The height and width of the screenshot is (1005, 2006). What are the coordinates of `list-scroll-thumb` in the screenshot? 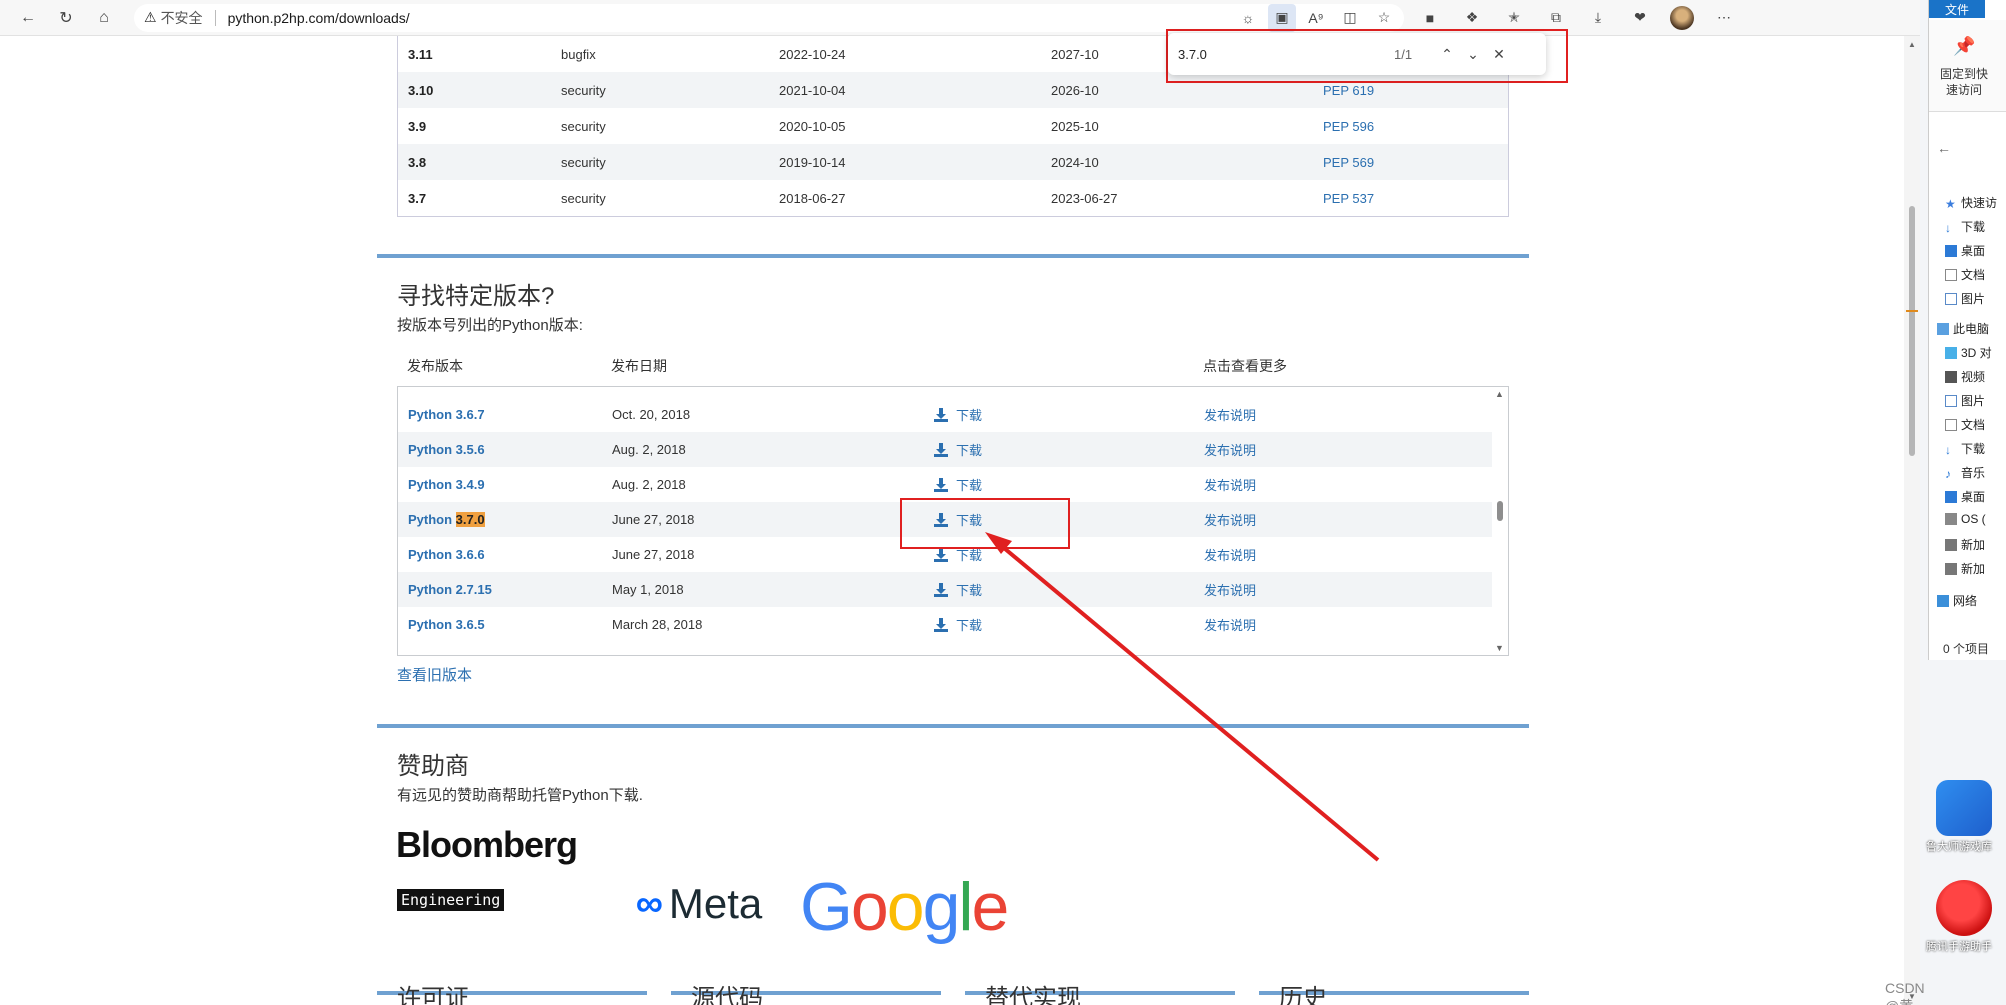 It's located at (1500, 511).